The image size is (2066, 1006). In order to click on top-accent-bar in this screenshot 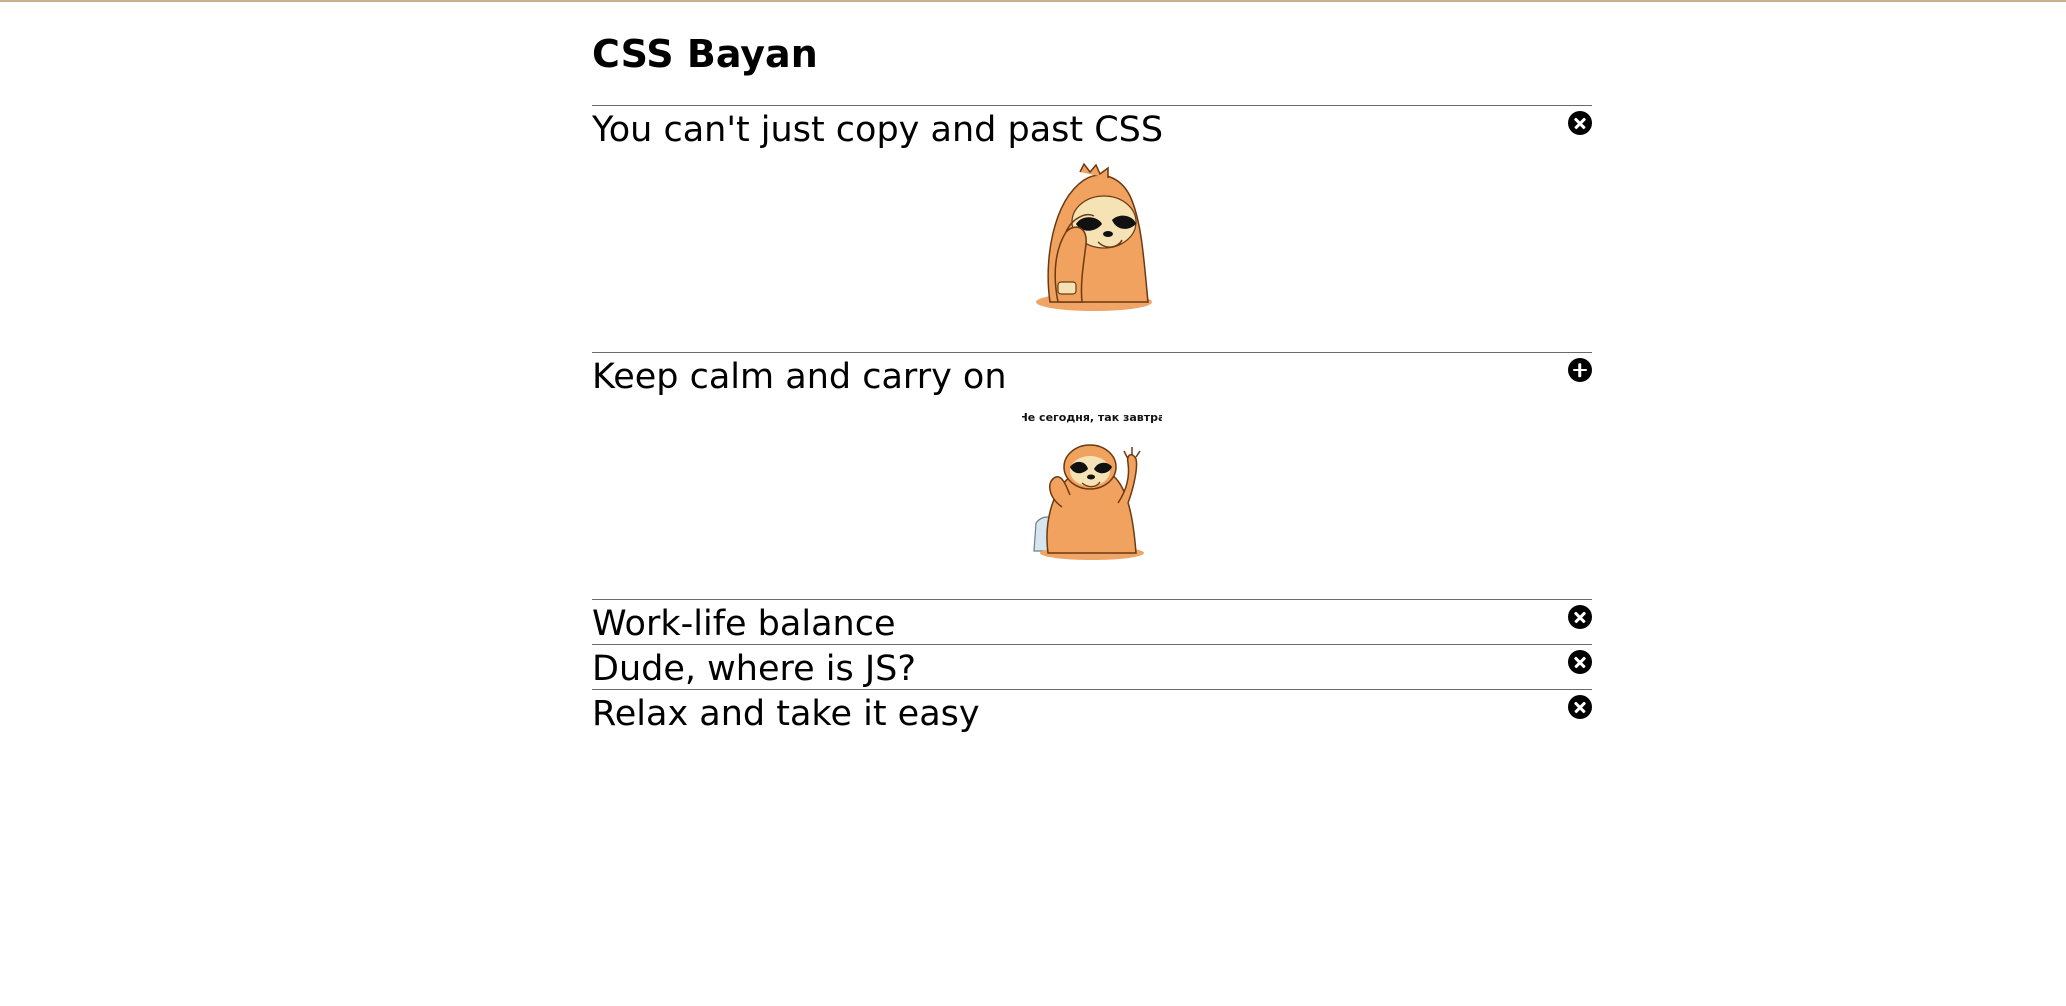, I will do `click(1033, 1)`.